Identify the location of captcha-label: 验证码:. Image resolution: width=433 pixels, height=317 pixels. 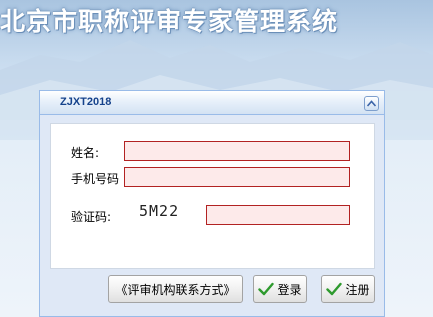
(91, 217).